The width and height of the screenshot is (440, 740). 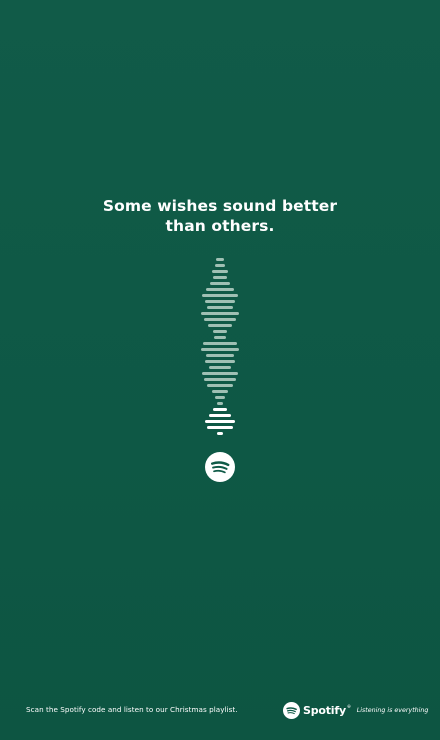 I want to click on brand-name: Spotify, so click(x=324, y=710).